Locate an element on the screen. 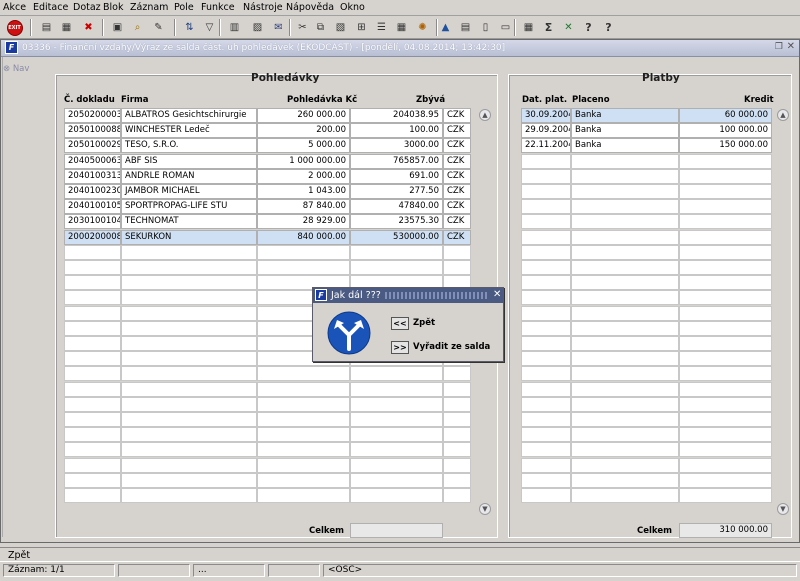 This screenshot has height=581, width=800. edit-icon: ✎ is located at coordinates (158, 27).